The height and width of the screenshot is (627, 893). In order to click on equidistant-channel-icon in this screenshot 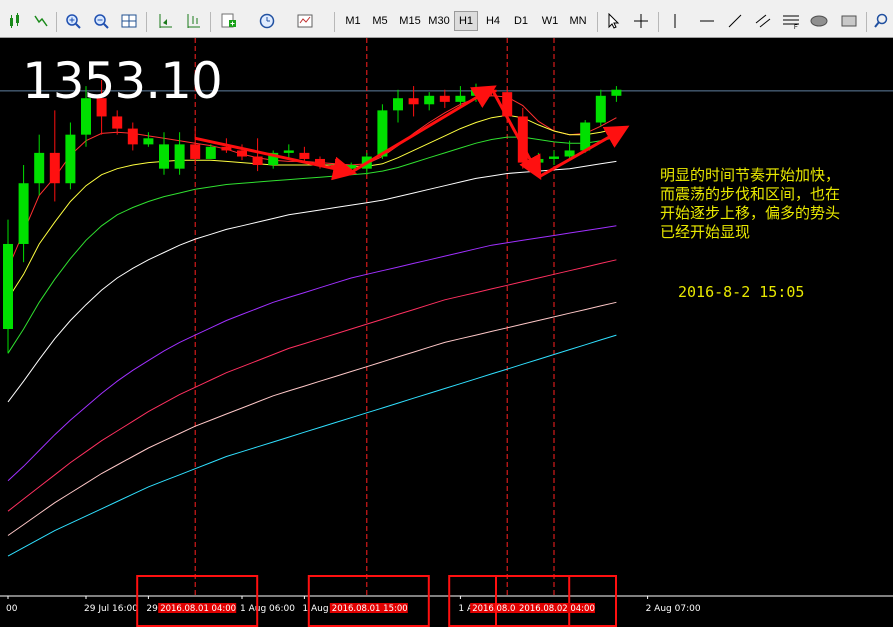, I will do `click(763, 21)`.